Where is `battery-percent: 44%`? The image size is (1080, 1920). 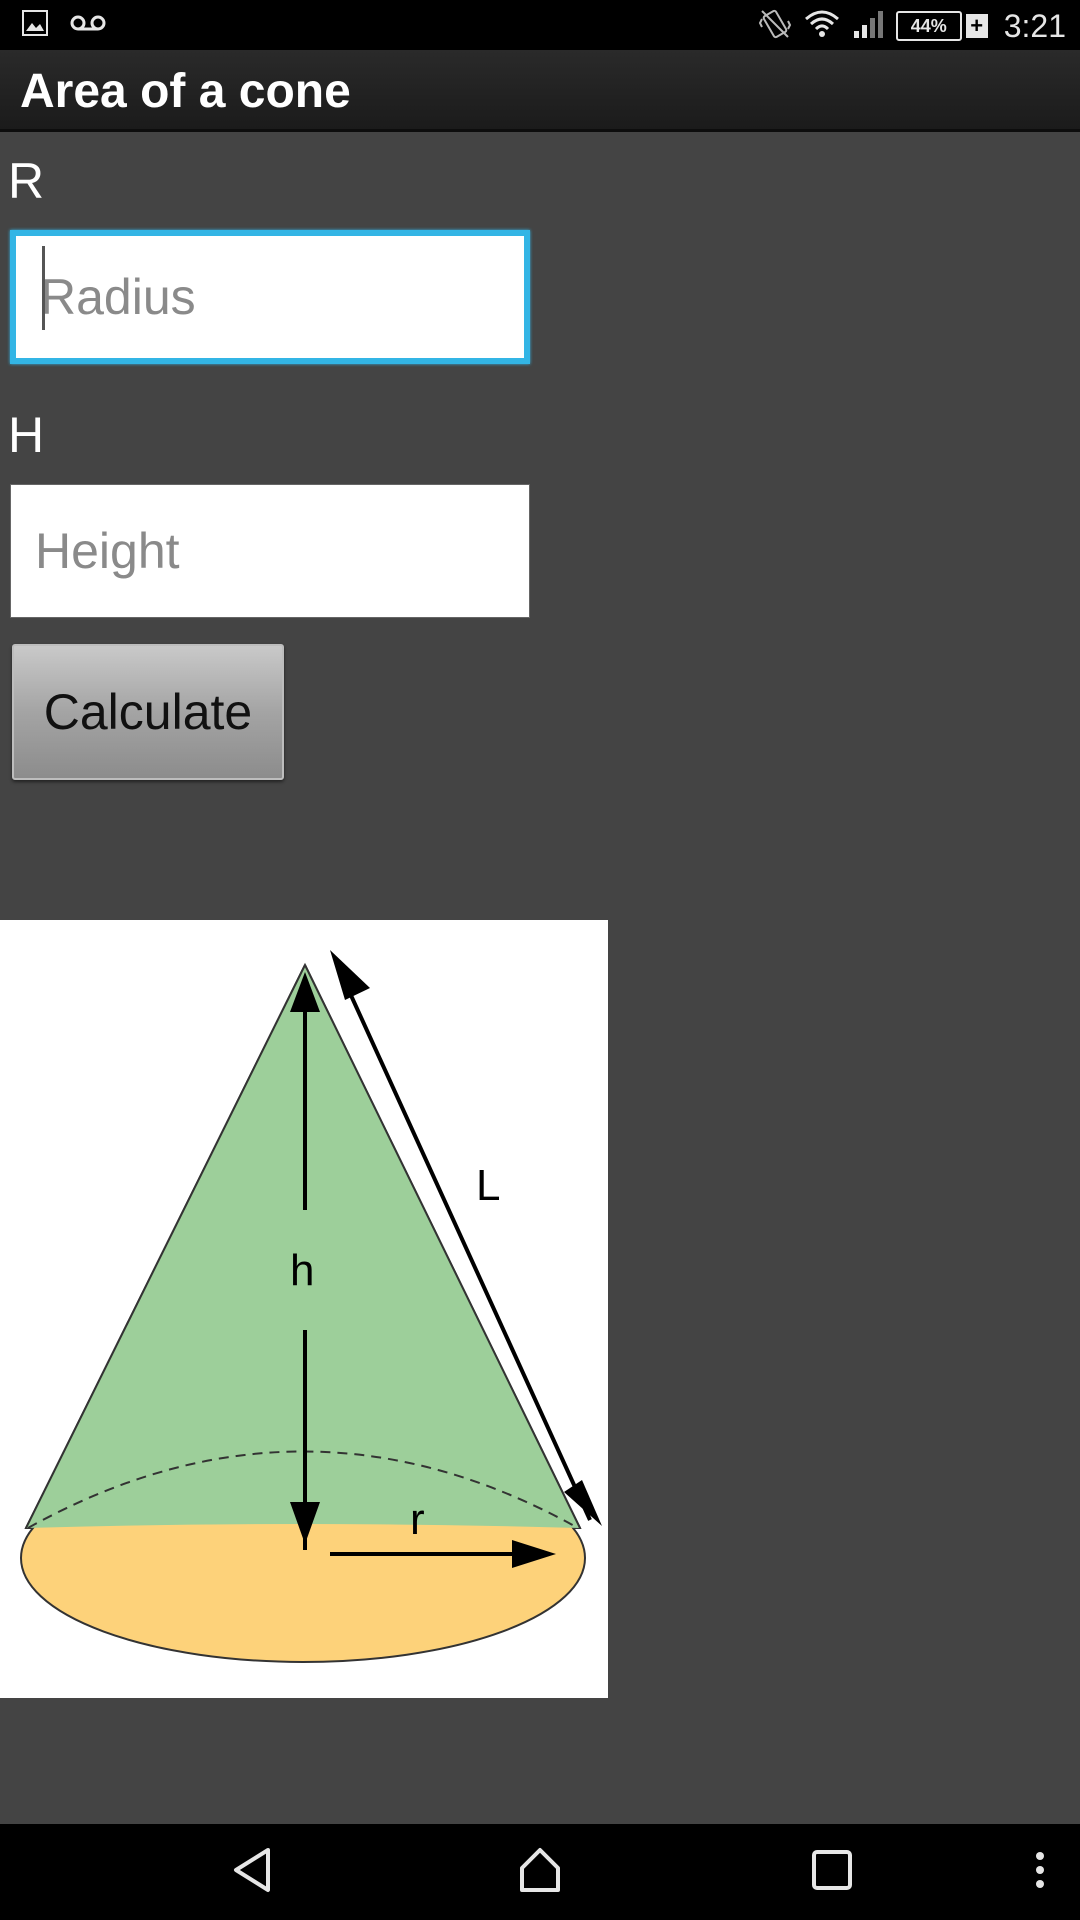
battery-percent: 44% is located at coordinates (928, 25).